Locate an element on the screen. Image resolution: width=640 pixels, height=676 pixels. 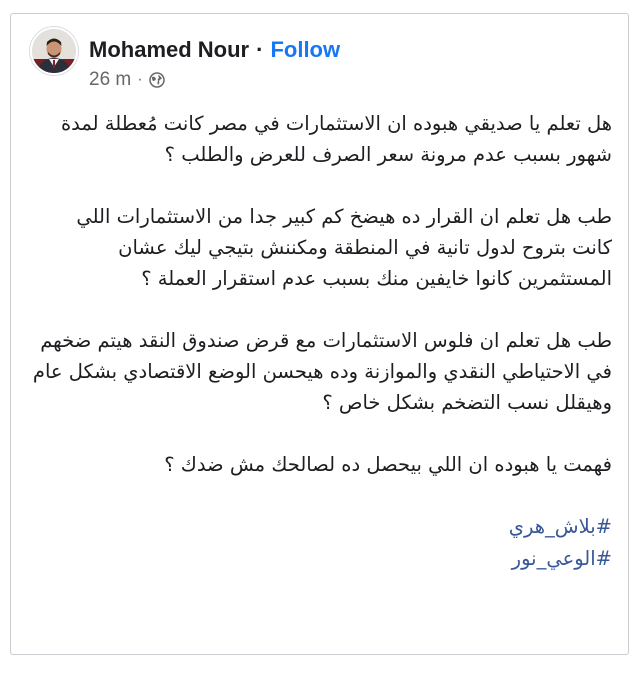
post-header: Mohamed Nour · Follow is located at coordinates (214, 50).